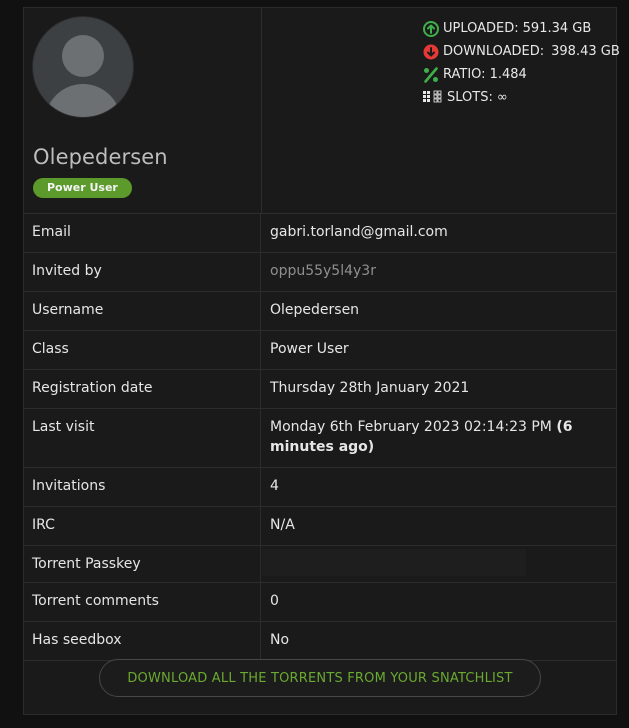 The height and width of the screenshot is (728, 629). I want to click on downloaded-value: 398.43 GB, so click(585, 51).